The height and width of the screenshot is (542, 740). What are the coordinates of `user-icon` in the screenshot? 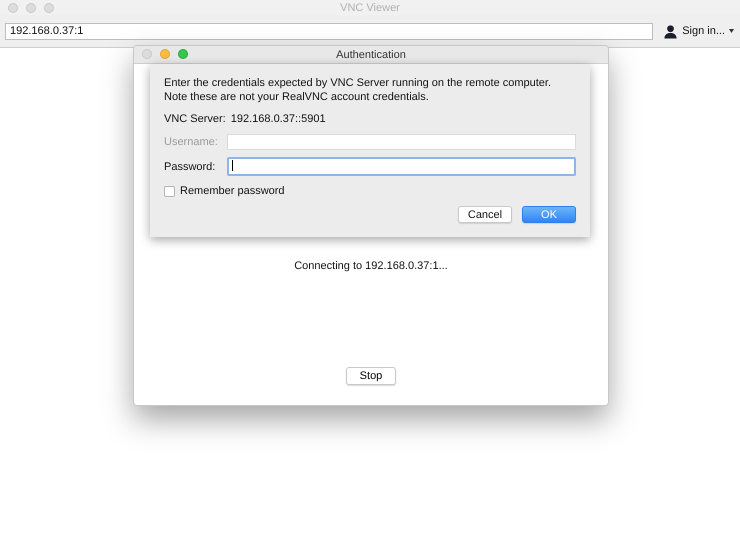 It's located at (670, 31).